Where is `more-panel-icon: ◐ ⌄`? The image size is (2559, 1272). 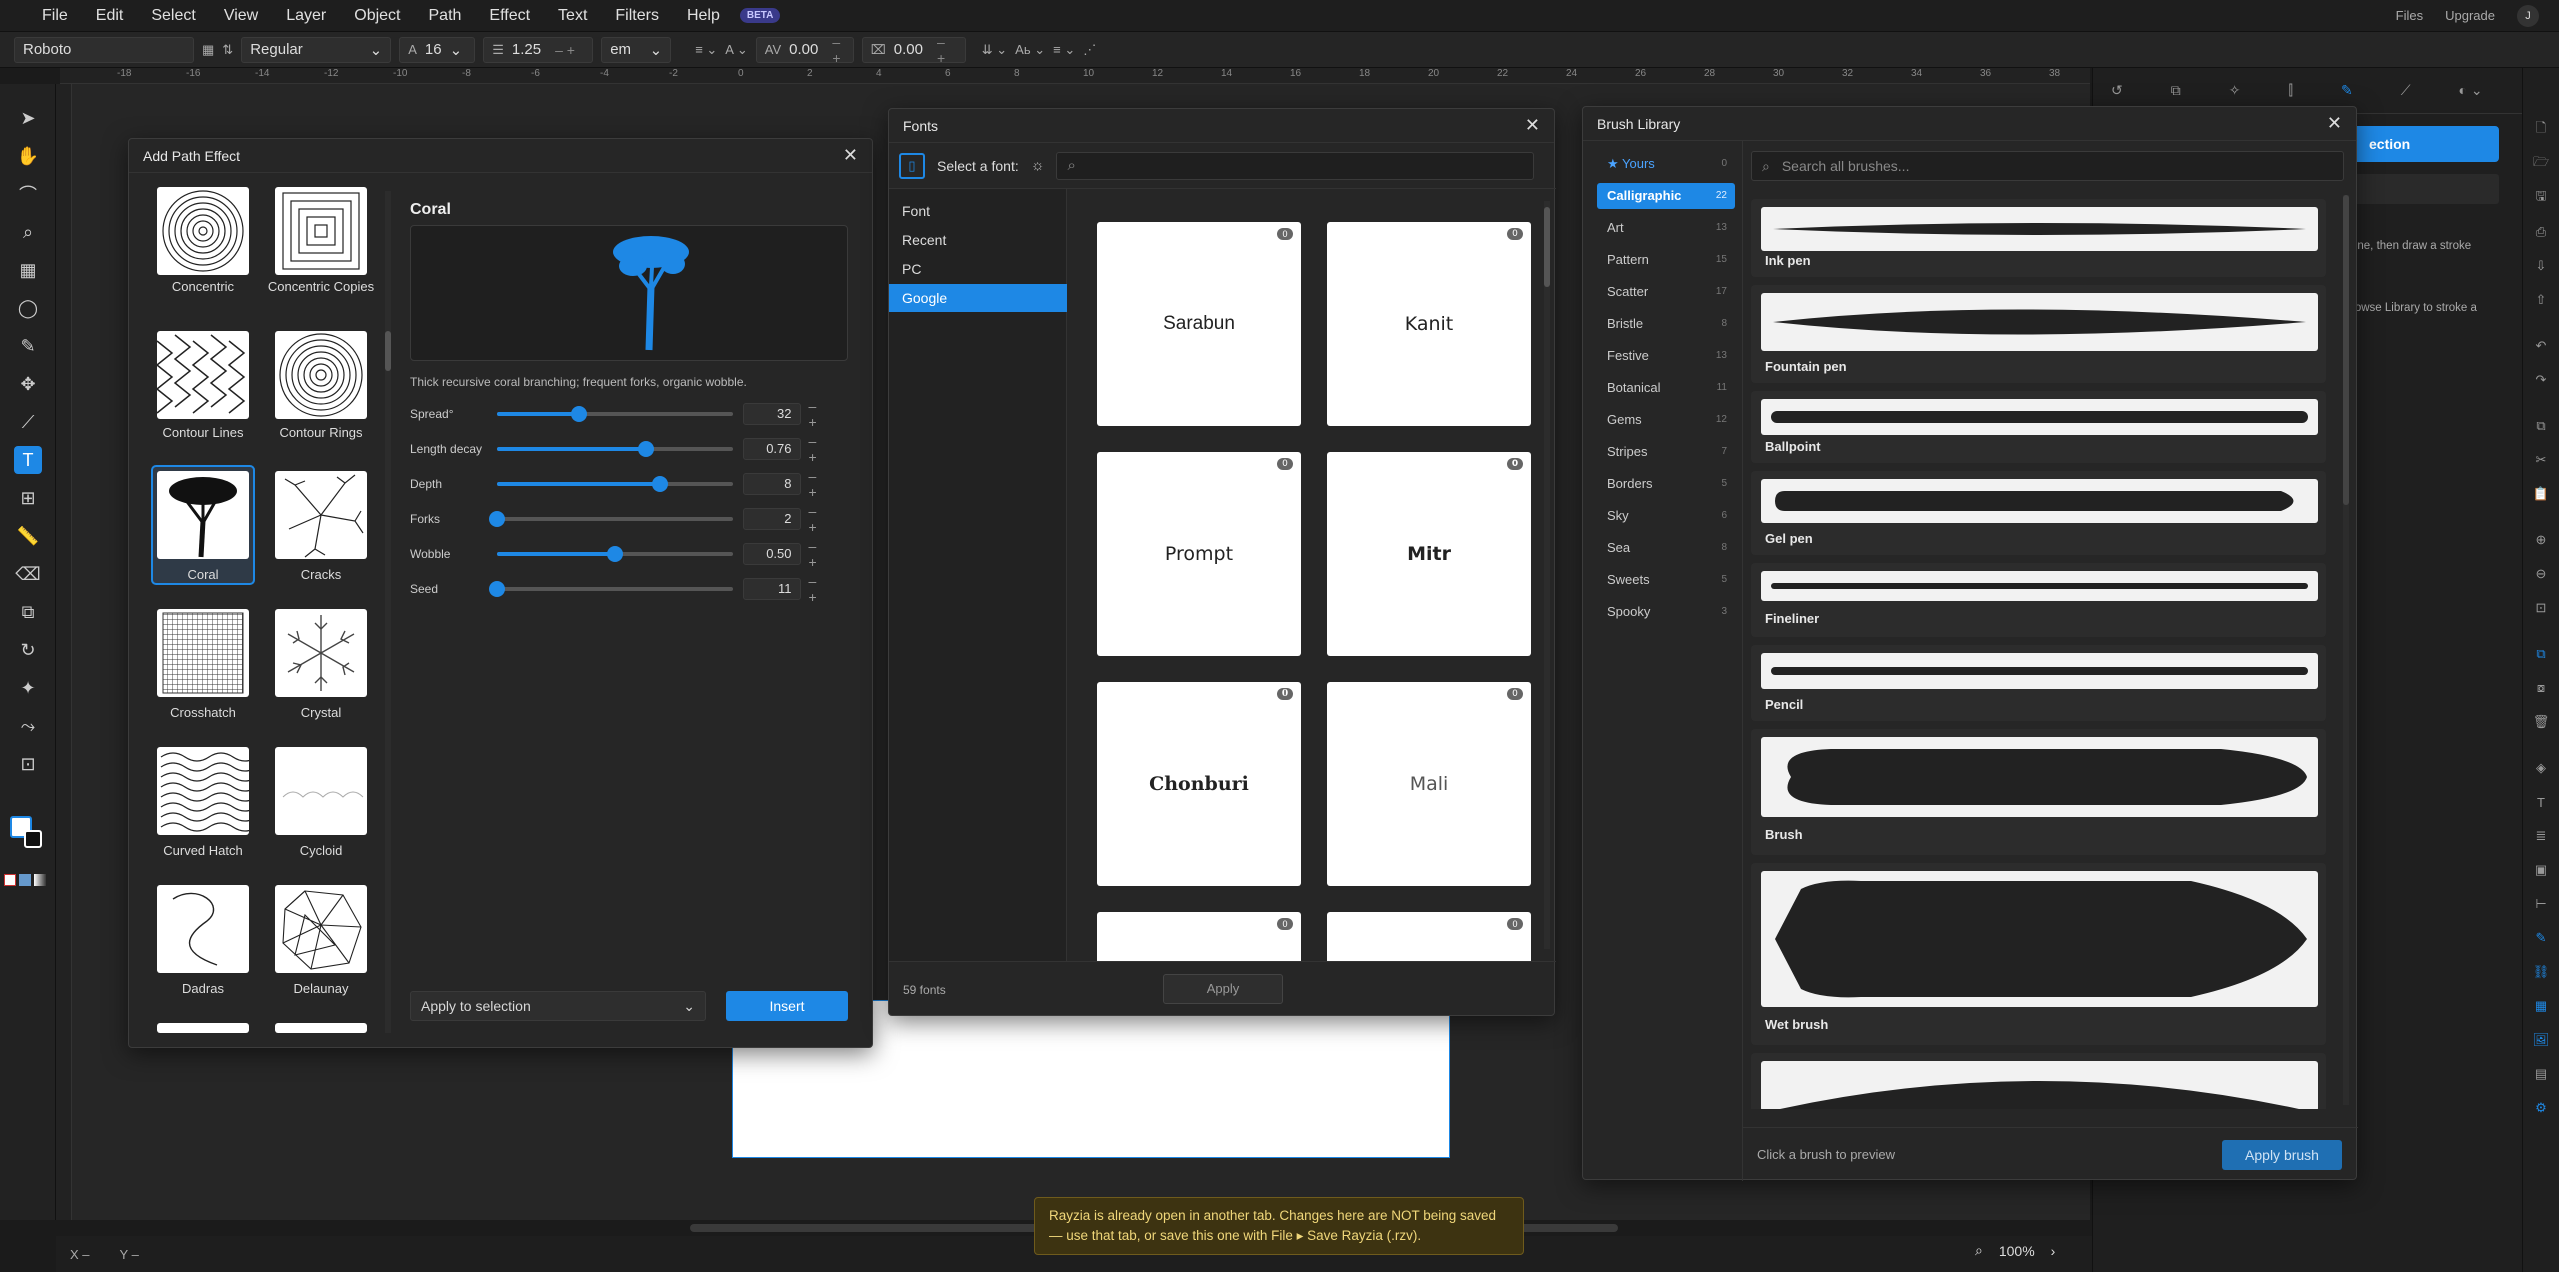
more-panel-icon: ◐ ⌄ is located at coordinates (2471, 90).